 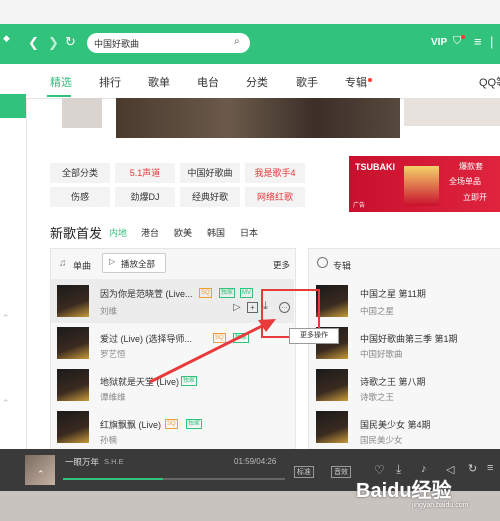 I want to click on sound-effect-button: 音效, so click(x=341, y=472).